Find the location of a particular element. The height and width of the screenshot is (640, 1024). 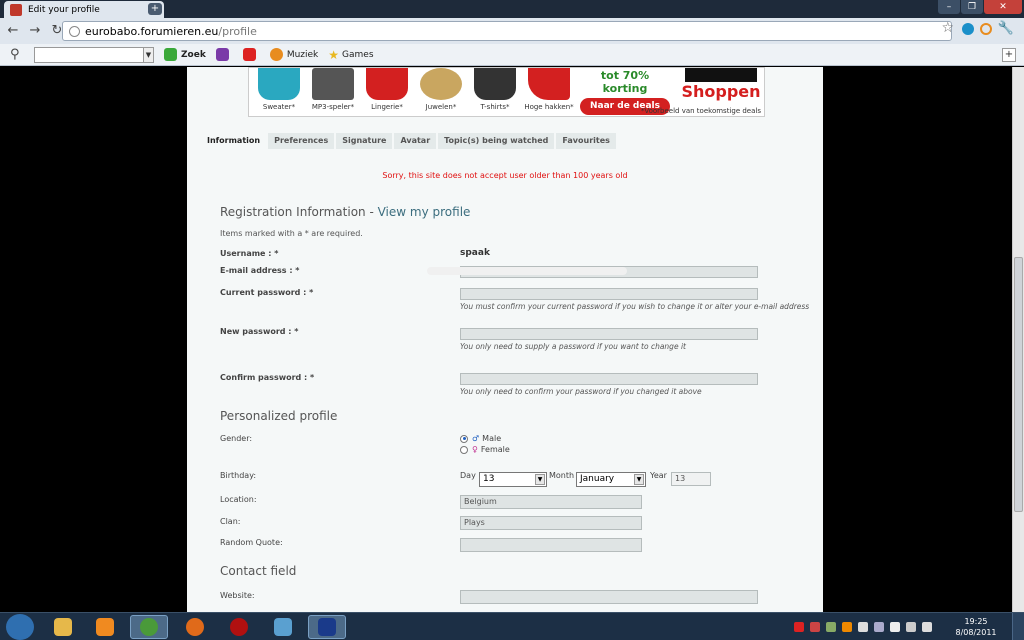

window-controls: – ❐ ✕ is located at coordinates (979, 7).